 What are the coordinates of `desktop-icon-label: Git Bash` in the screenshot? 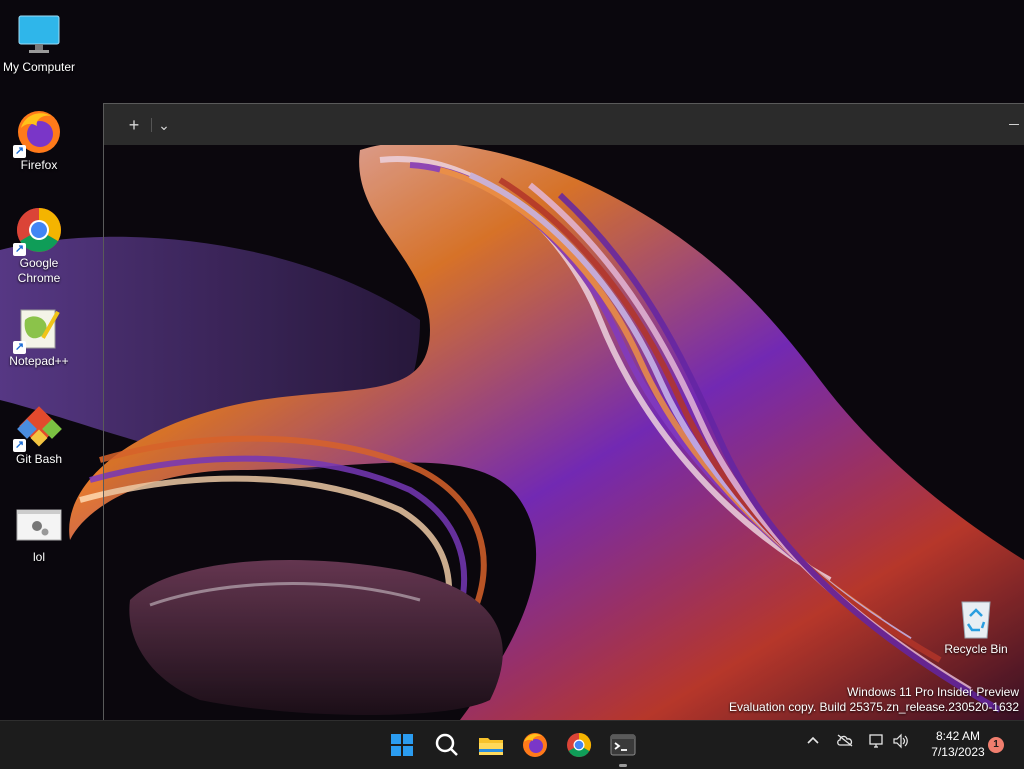 It's located at (39, 459).